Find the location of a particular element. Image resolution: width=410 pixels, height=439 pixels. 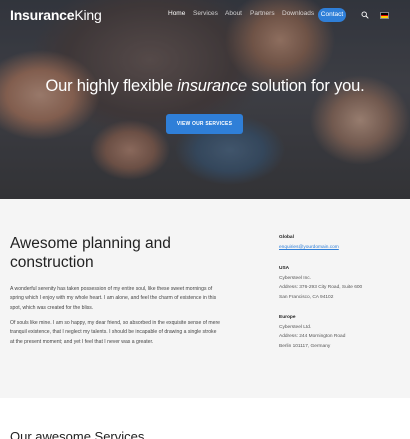

about-title: Awesome planning and construction is located at coordinates (90, 253).